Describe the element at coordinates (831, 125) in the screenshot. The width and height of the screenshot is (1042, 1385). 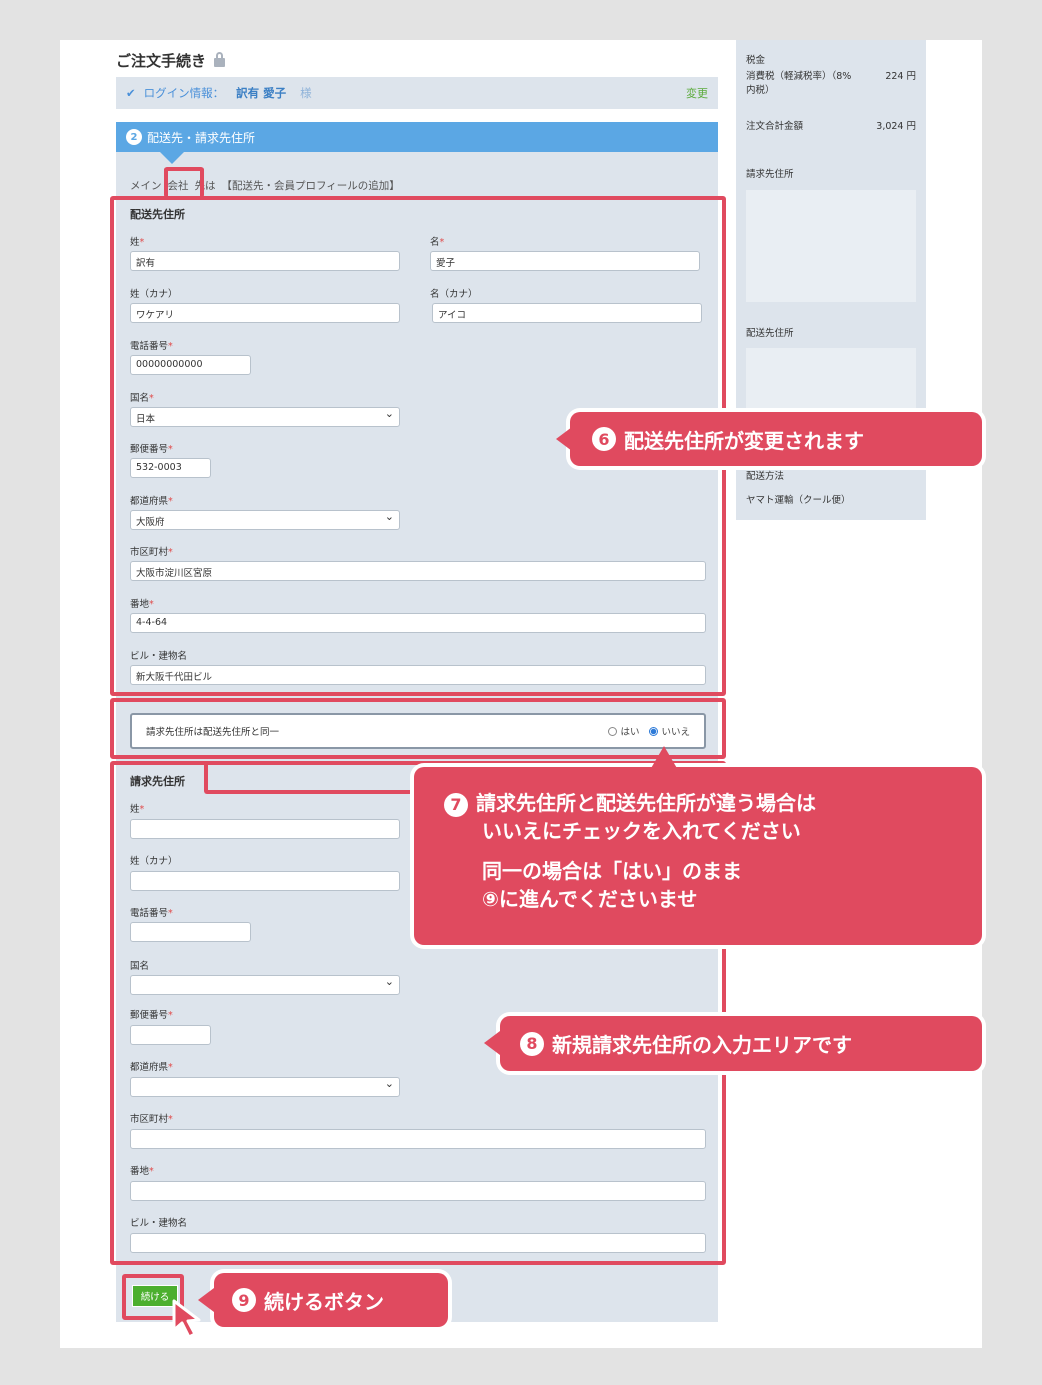
I see `total-row: 注文合計金額 3,024 円` at that location.